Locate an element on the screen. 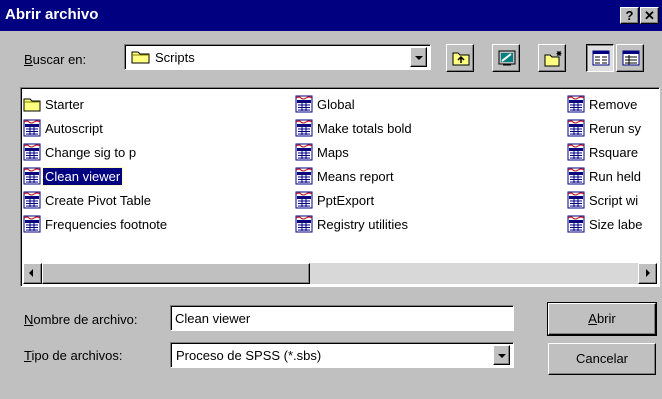  look-in-combo: Scripts is located at coordinates (277, 57).